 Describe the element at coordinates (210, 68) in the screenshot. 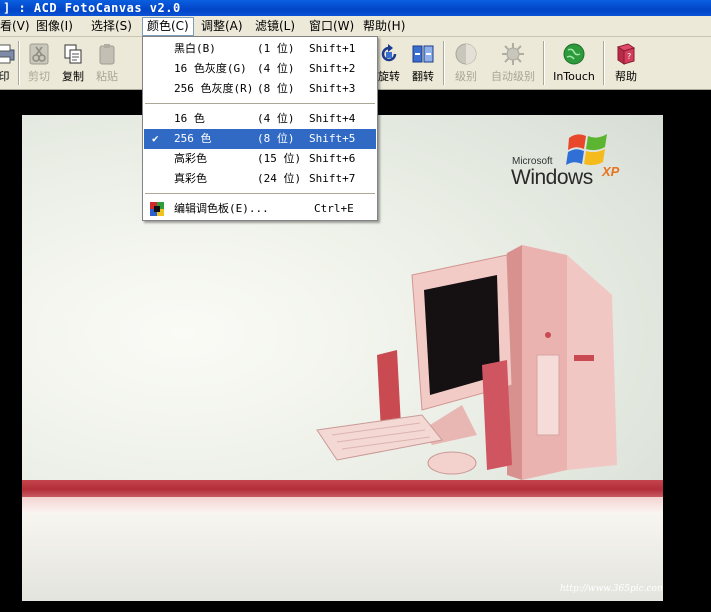

I see `menu-item-label: 16 色灰度(G)` at that location.